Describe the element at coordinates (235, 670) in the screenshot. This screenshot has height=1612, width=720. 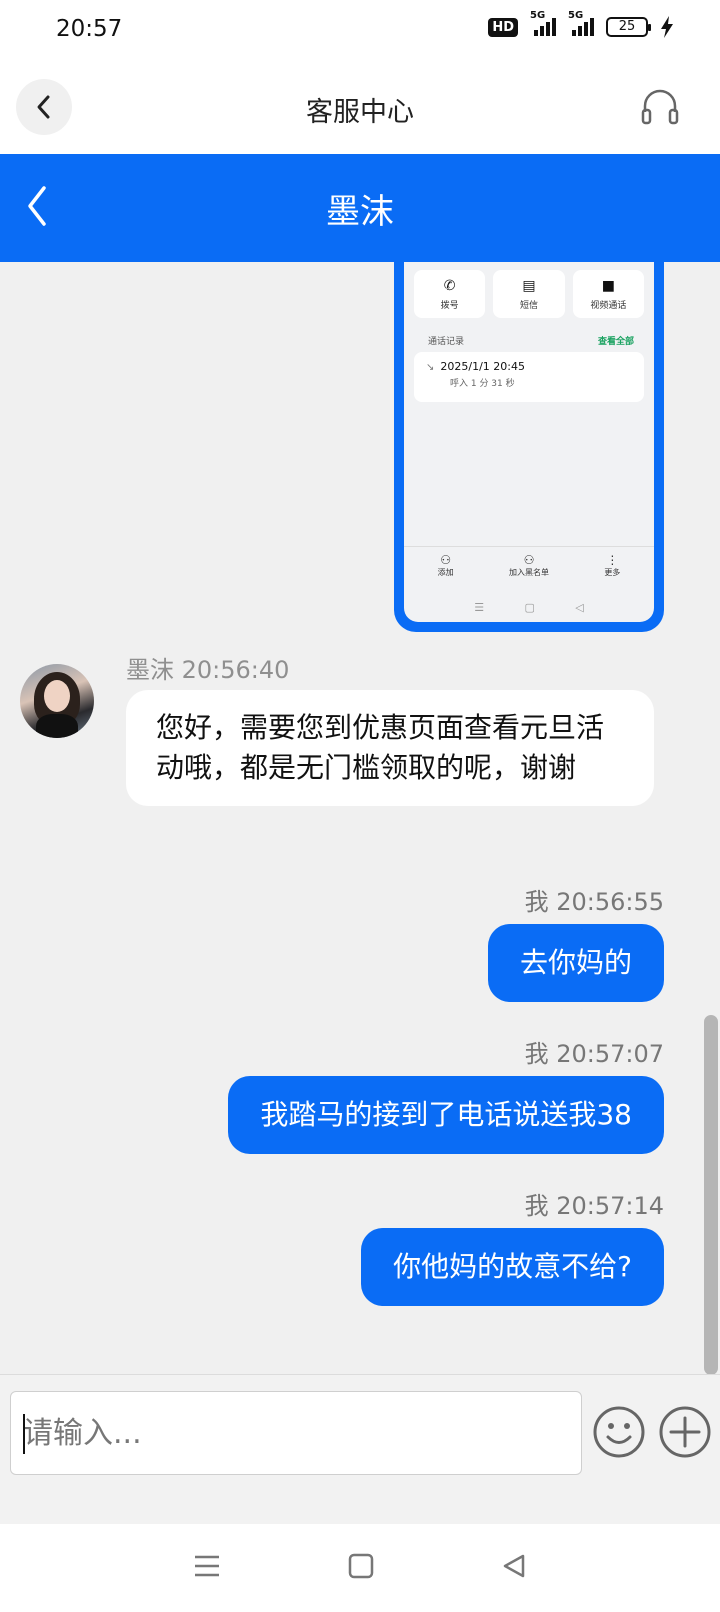
I see `message-time: 20:56:40` at that location.